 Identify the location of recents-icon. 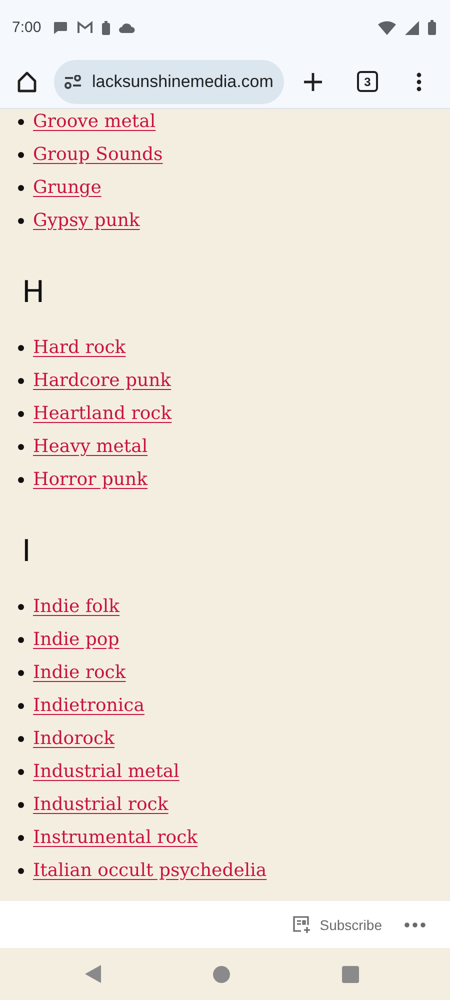
(350, 974).